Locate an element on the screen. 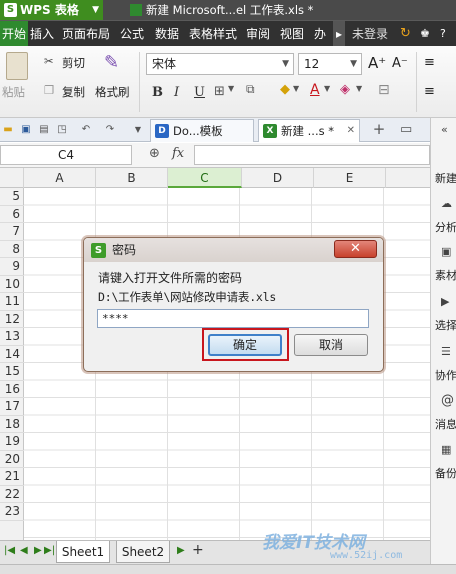 The image size is (456, 574). menu-insert: 插入 is located at coordinates (42, 34).